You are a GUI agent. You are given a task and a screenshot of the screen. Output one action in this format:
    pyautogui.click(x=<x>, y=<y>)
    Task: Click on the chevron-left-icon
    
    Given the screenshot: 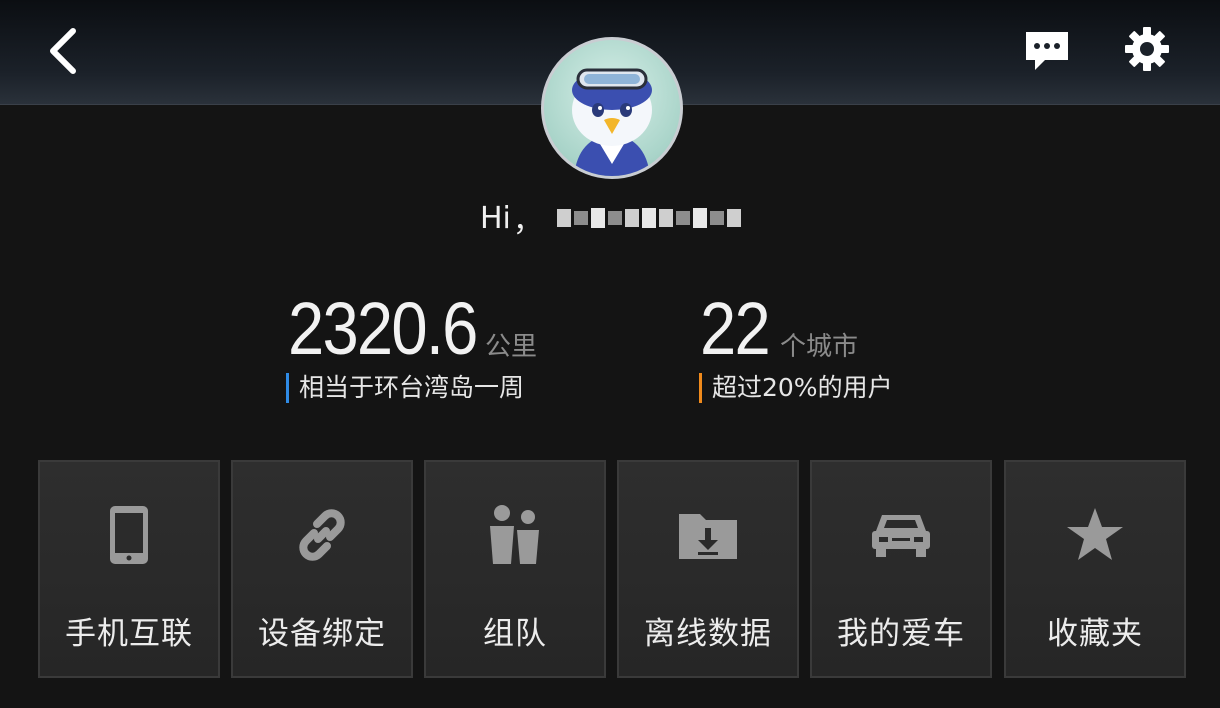 What is the action you would take?
    pyautogui.click(x=63, y=53)
    